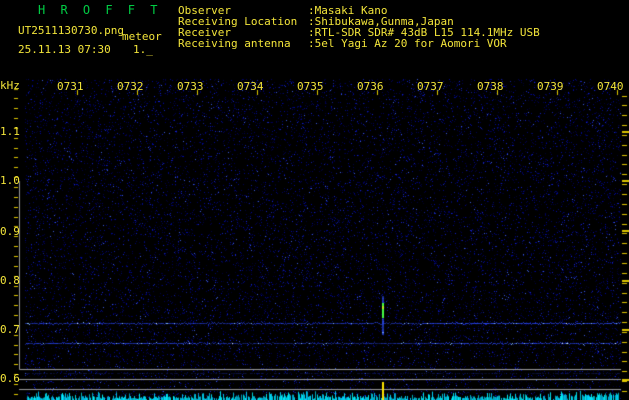  What do you see at coordinates (234, 43) in the screenshot?
I see `receiving-antenna-label: Receiving antenna` at bounding box center [234, 43].